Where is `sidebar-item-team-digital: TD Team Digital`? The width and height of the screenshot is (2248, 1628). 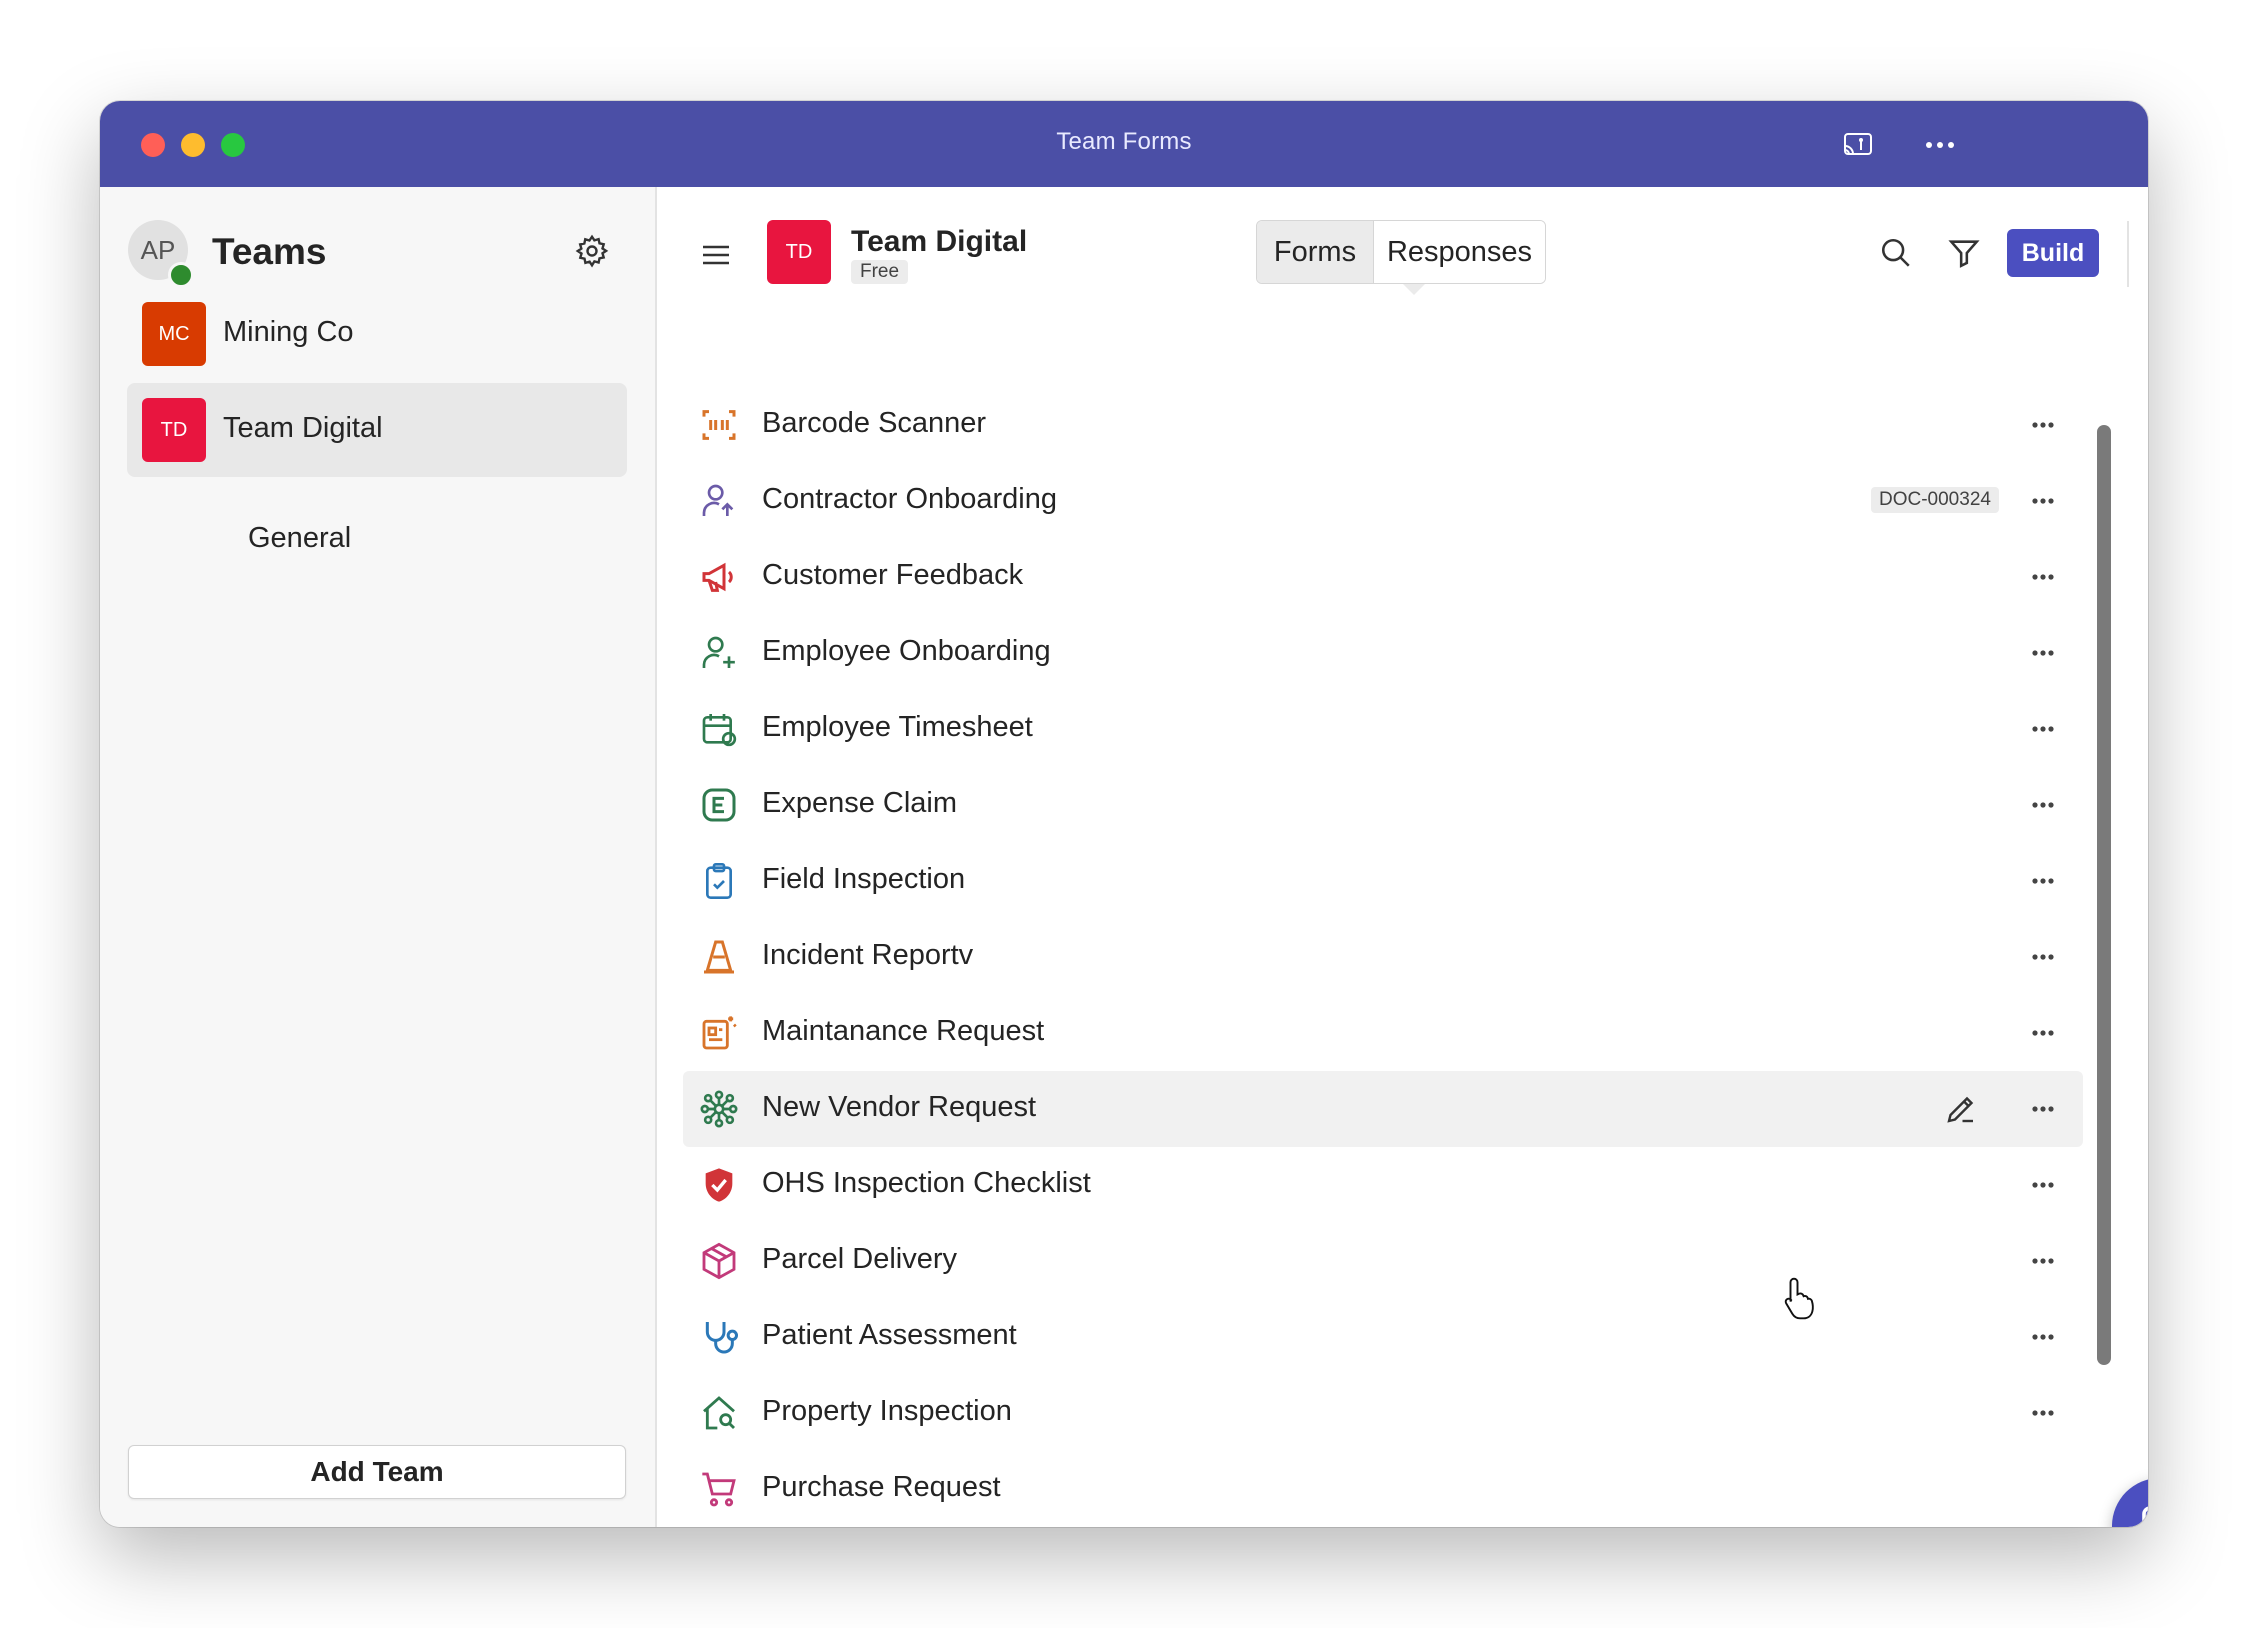
sidebar-item-team-digital: TD Team Digital is located at coordinates (377, 430).